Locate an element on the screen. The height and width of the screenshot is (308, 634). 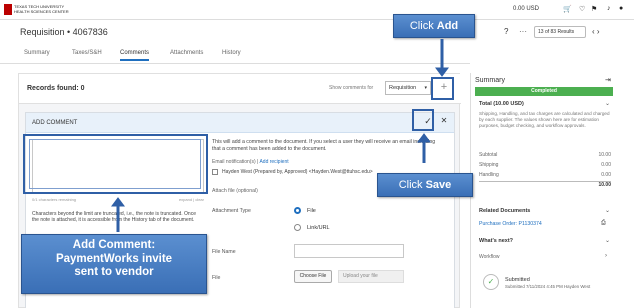
arrow-head-comment is located at coordinates (118, 202).